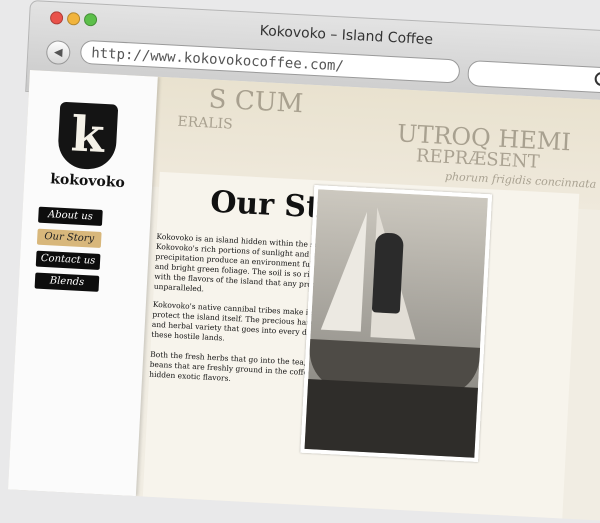 This screenshot has height=523, width=600. I want to click on search-icon, so click(597, 79).